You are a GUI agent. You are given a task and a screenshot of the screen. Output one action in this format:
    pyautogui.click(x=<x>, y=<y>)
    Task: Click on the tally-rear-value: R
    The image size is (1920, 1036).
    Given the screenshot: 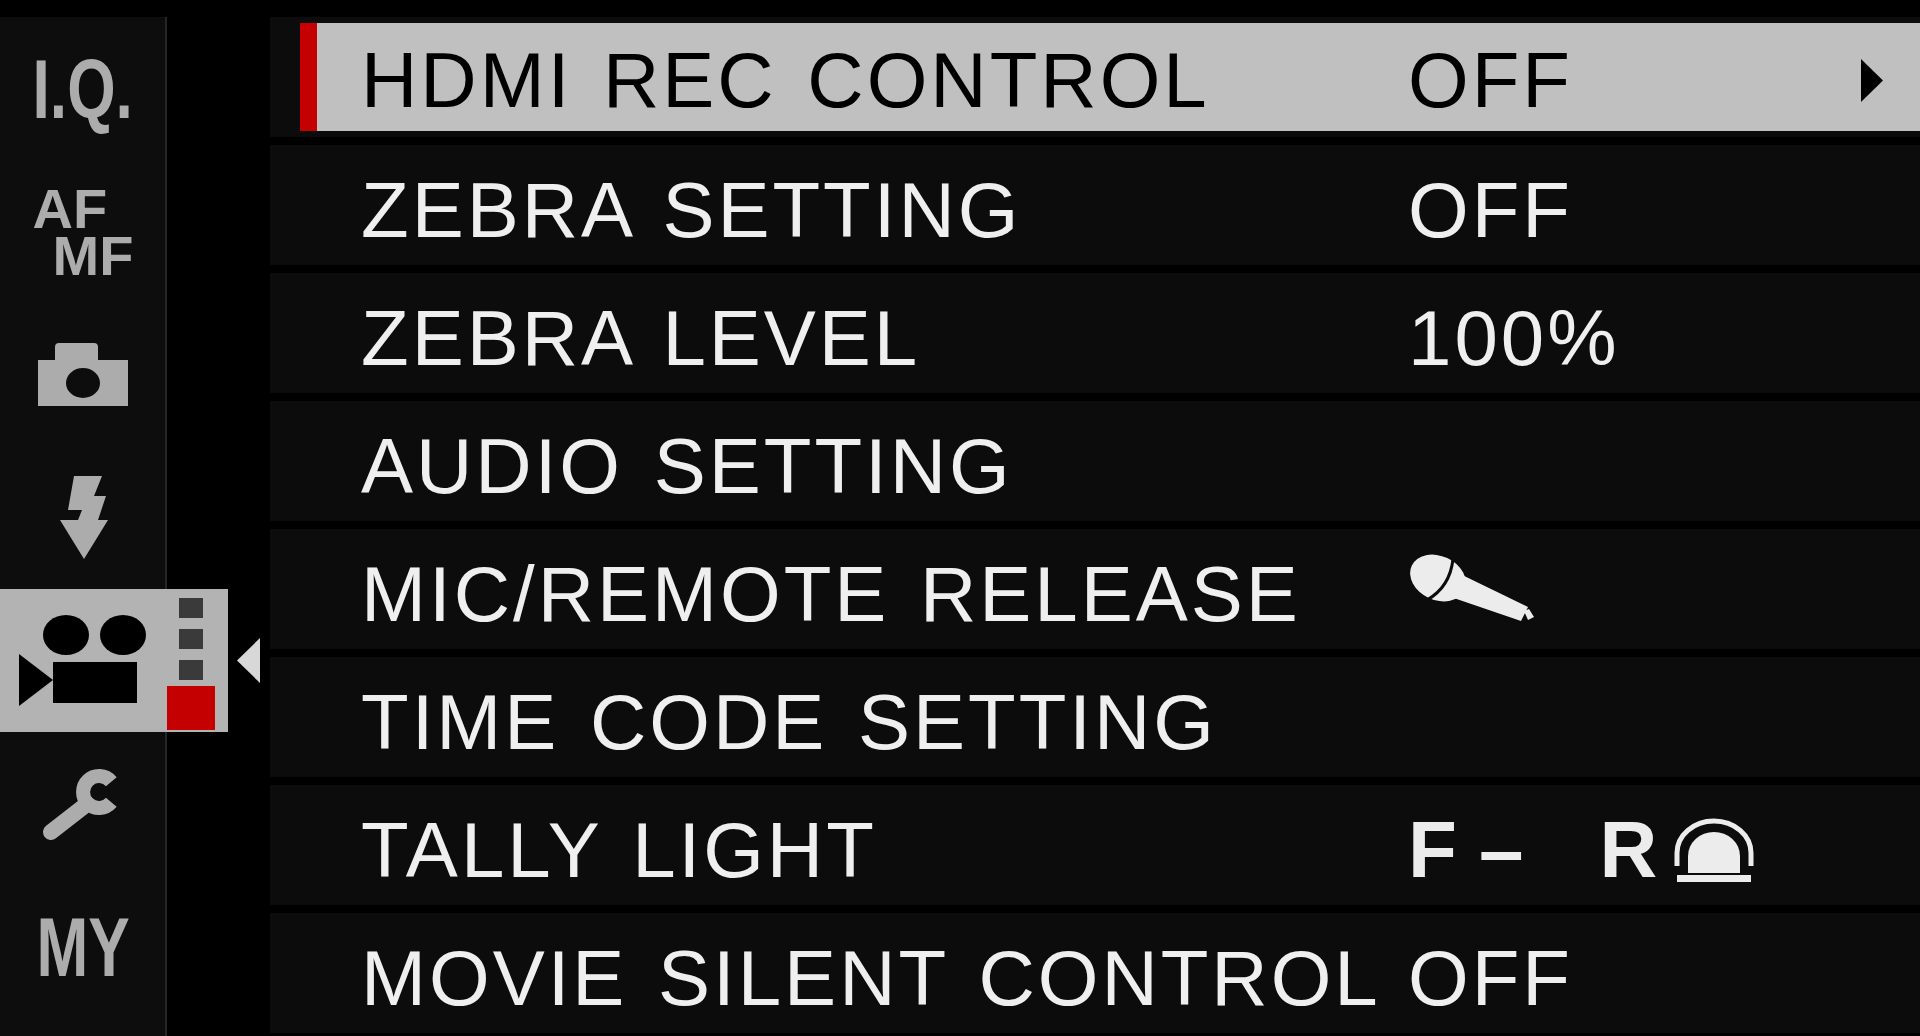 What is the action you would take?
    pyautogui.click(x=1628, y=850)
    